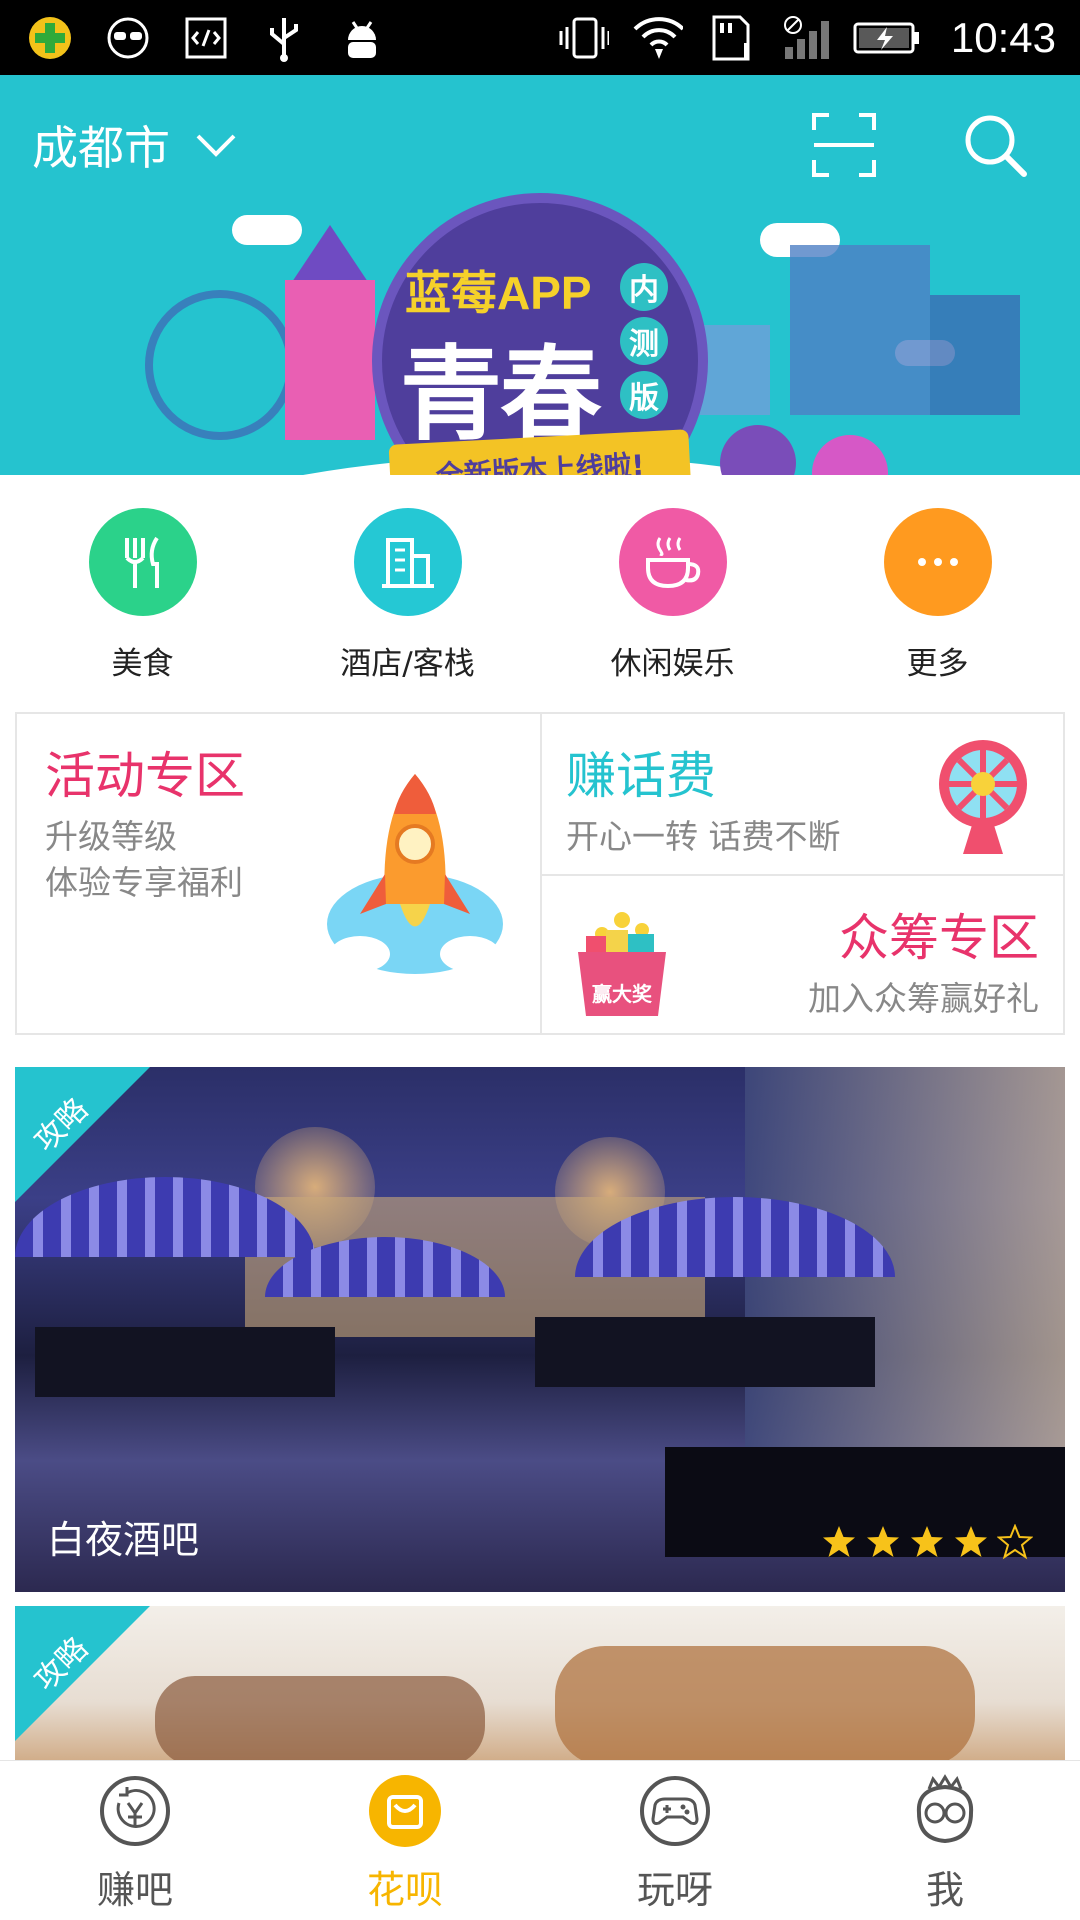 The image size is (1080, 1920). Describe the element at coordinates (1015, 1542) in the screenshot. I see `star-outline-icon` at that location.